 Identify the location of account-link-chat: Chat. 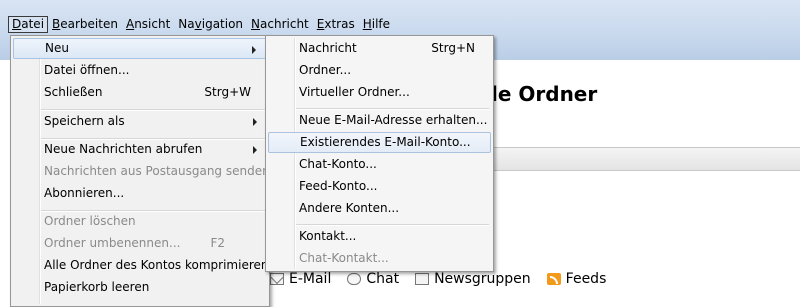
(373, 279).